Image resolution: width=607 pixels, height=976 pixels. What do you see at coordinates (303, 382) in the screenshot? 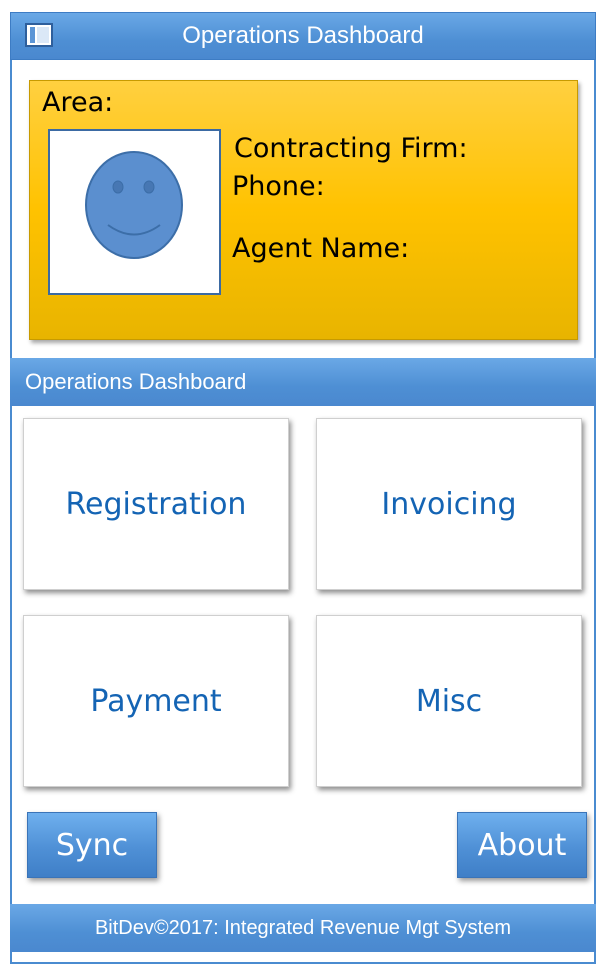
I see `section-header: Operations Dashboard` at bounding box center [303, 382].